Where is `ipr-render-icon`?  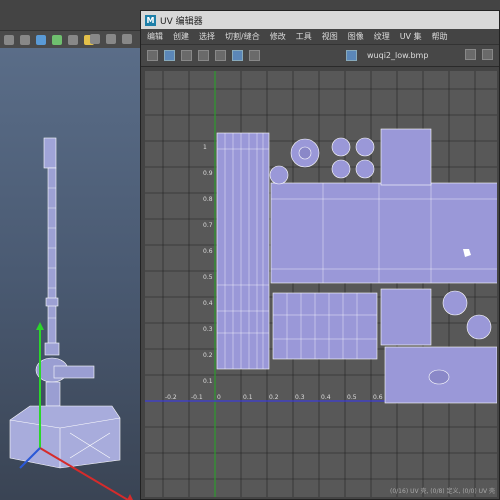
ipr-render-icon is located at coordinates (111, 39).